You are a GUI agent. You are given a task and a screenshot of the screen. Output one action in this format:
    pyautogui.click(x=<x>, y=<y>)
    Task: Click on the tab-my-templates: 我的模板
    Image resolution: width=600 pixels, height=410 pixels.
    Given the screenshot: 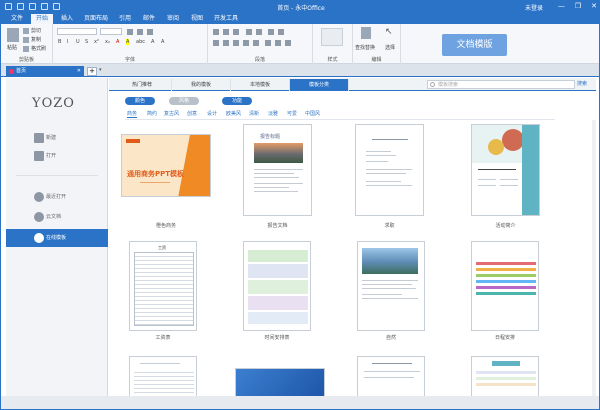 What is the action you would take?
    pyautogui.click(x=201, y=85)
    